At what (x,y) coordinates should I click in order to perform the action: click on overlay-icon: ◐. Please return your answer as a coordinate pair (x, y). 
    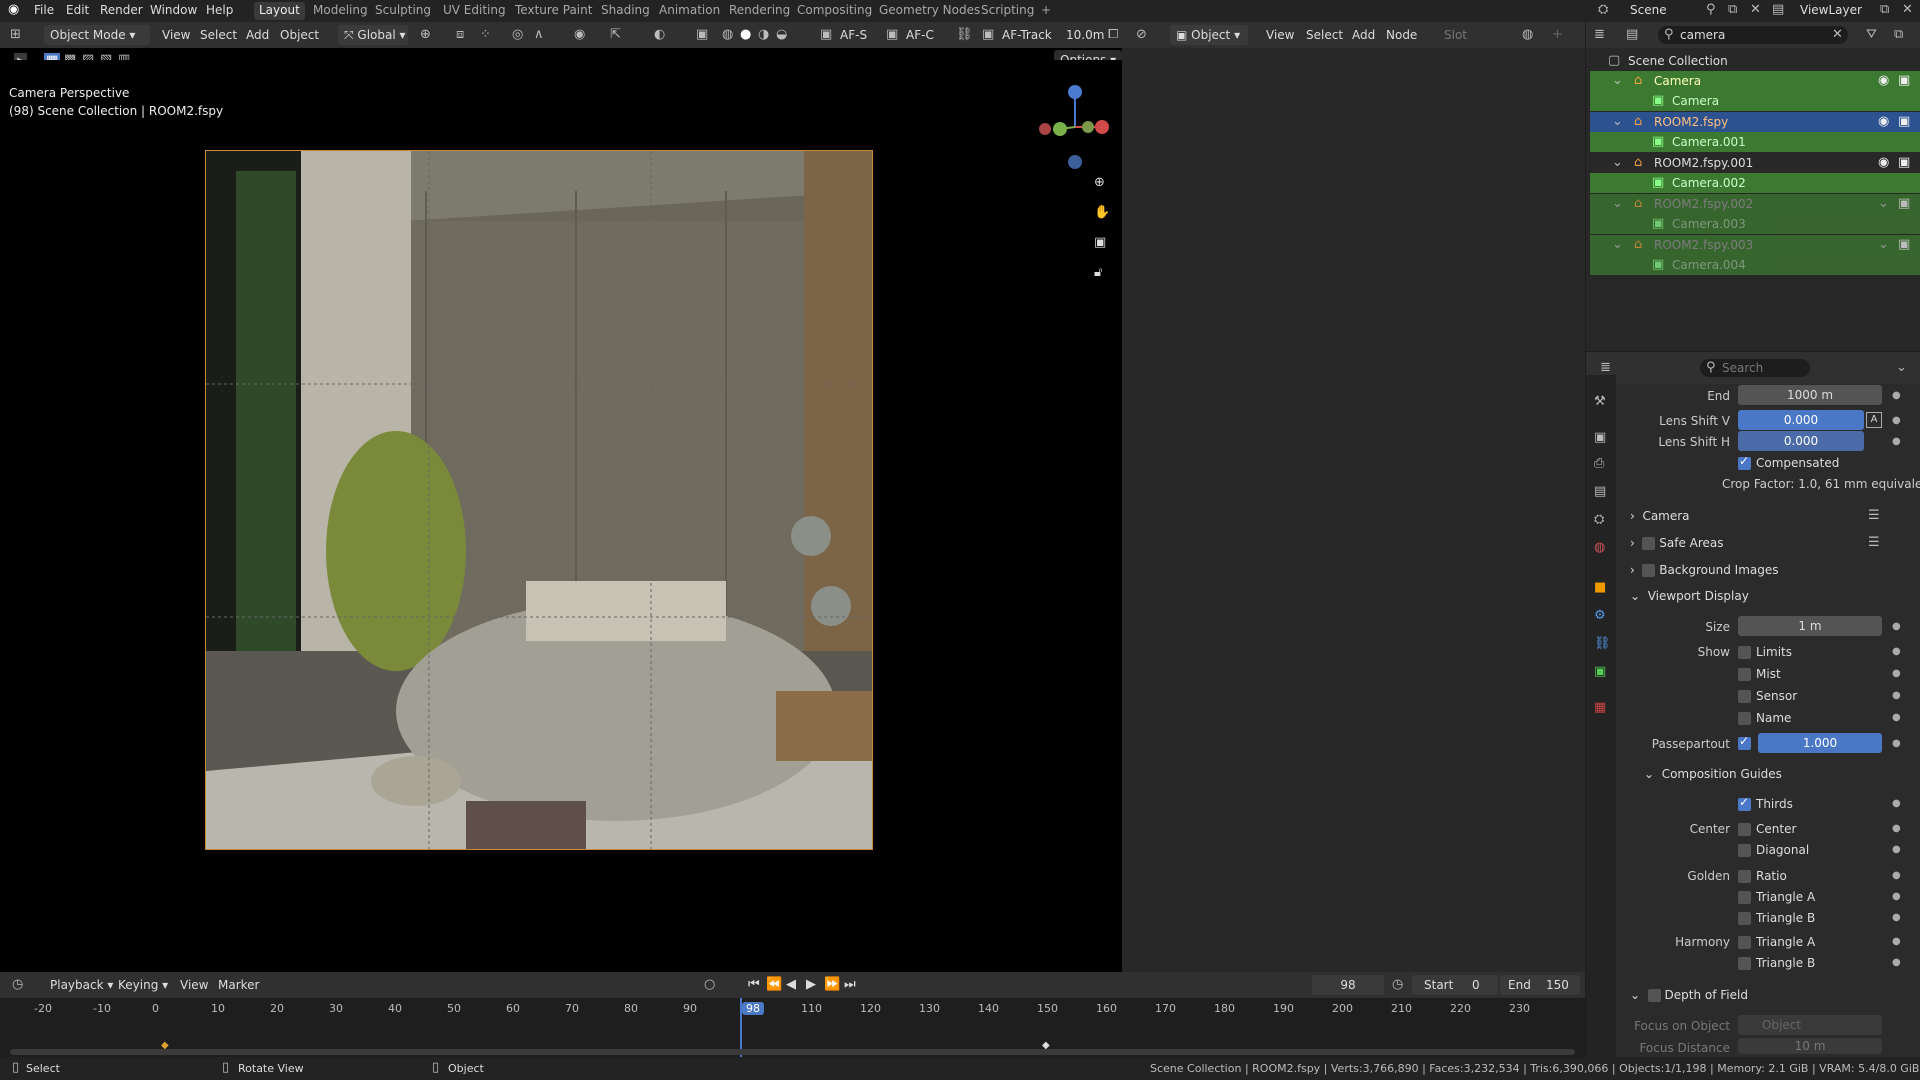
    Looking at the image, I should click on (659, 35).